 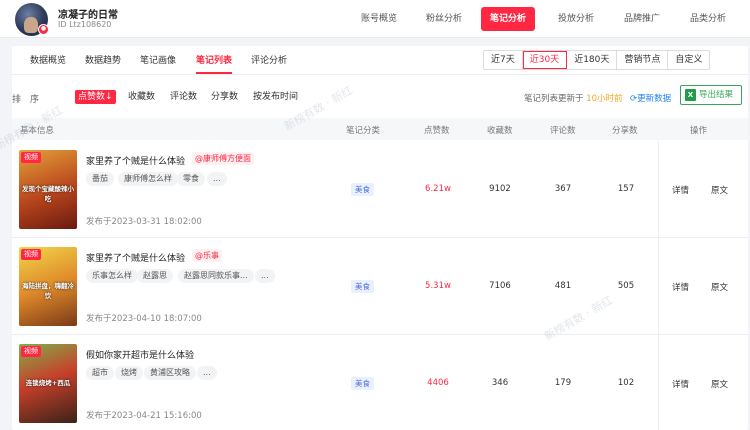 What do you see at coordinates (438, 286) in the screenshot?
I see `likes-count: 5.31w` at bounding box center [438, 286].